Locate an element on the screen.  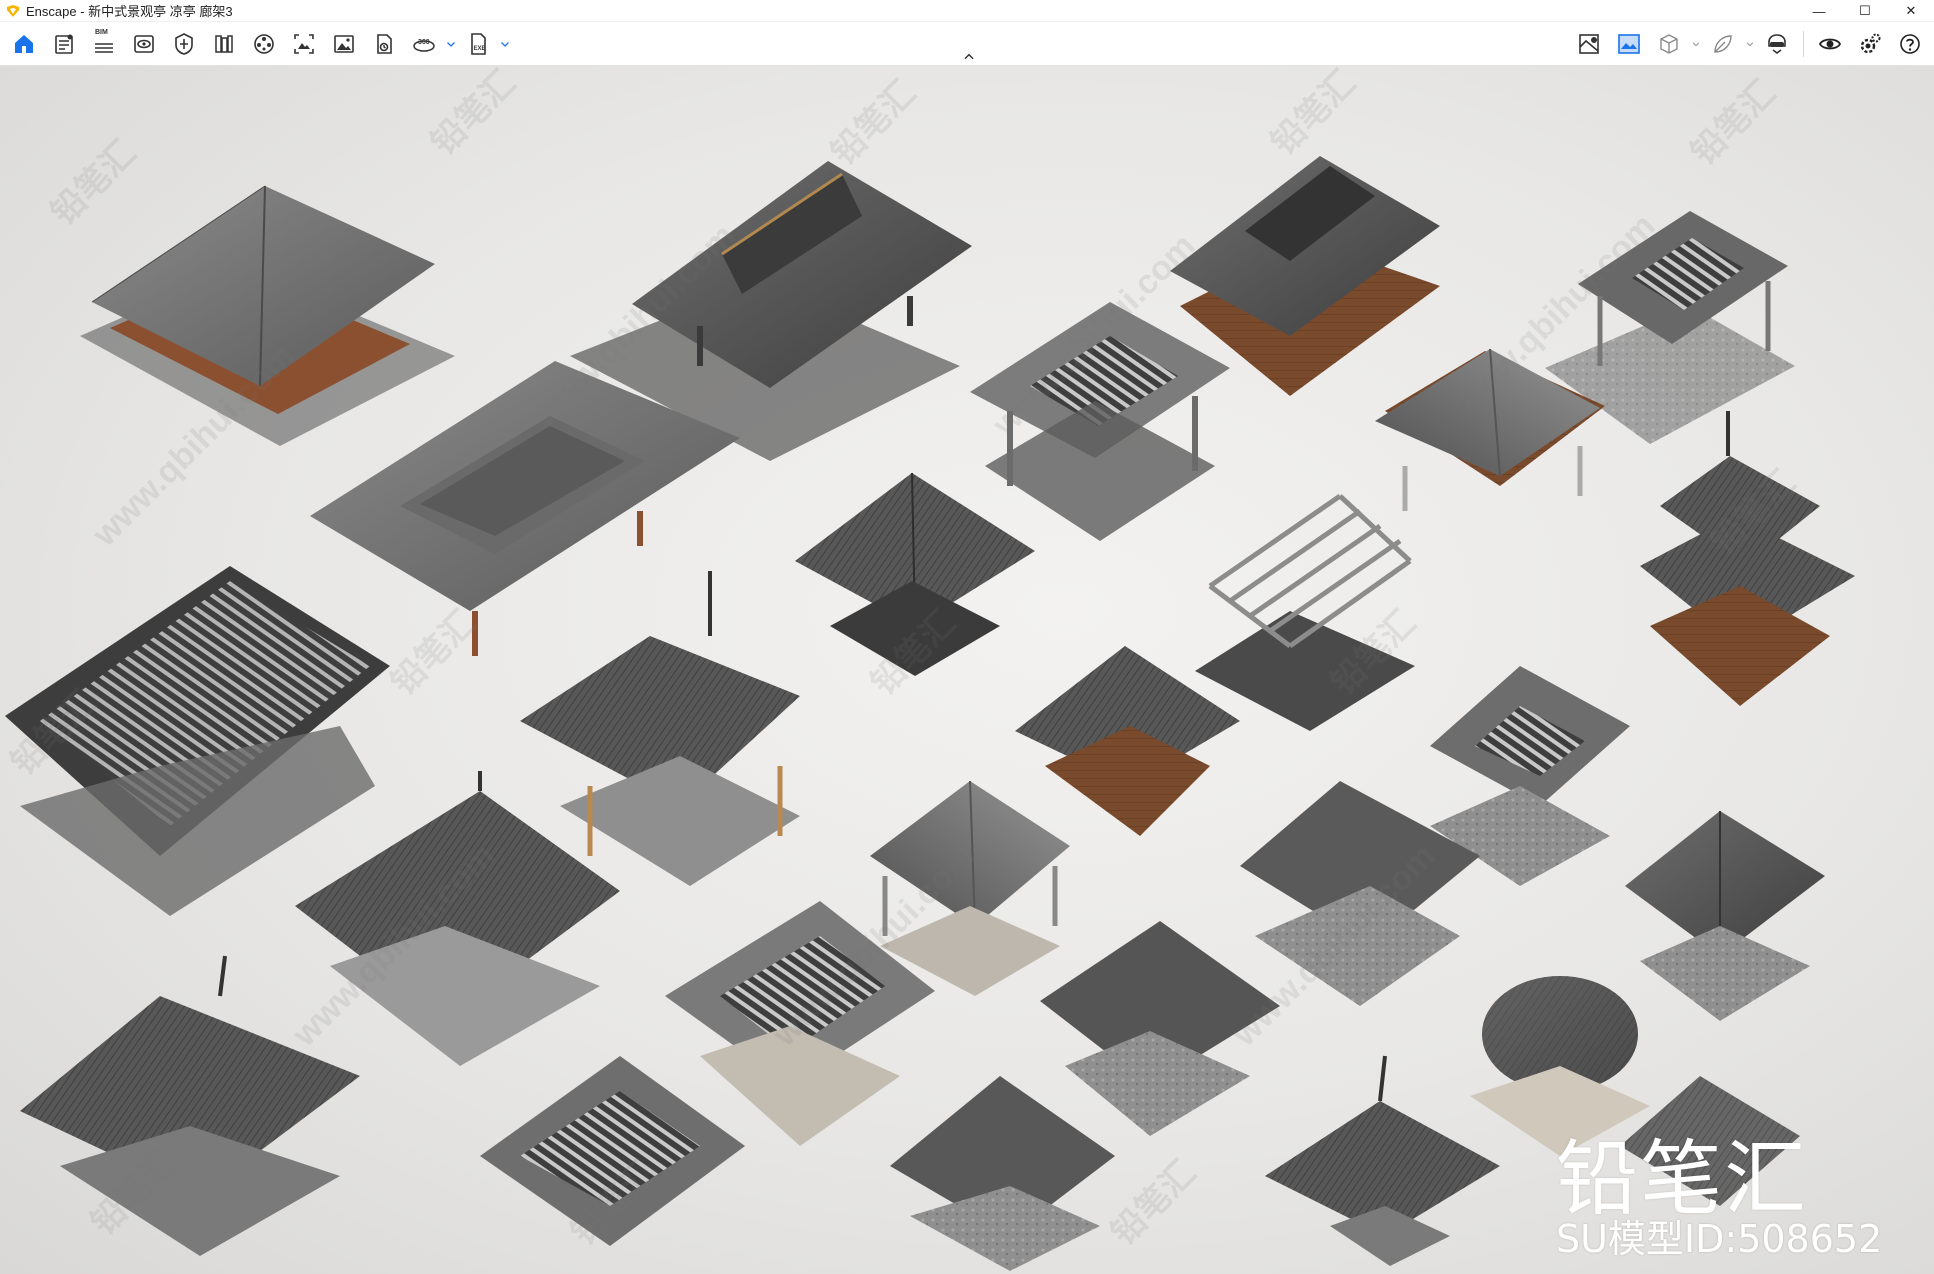
exe-dropdown is located at coordinates (505, 44).